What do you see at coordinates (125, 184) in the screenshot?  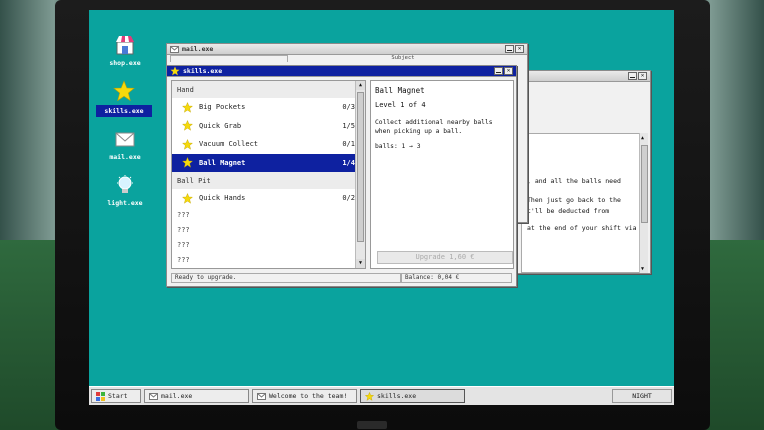 I see `lightbulb-icon` at bounding box center [125, 184].